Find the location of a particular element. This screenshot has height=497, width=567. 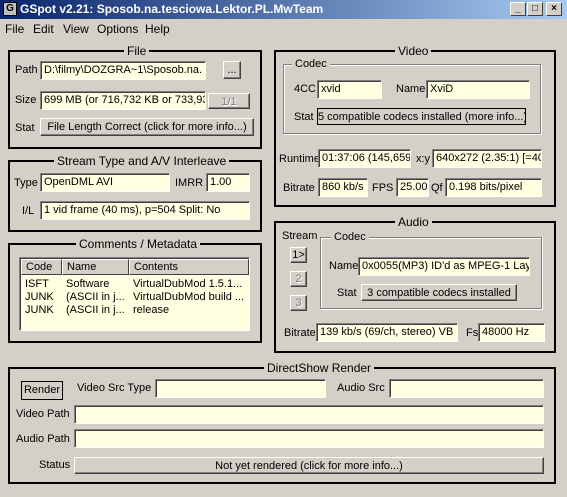

fps-field: 25.00 is located at coordinates (412, 187).